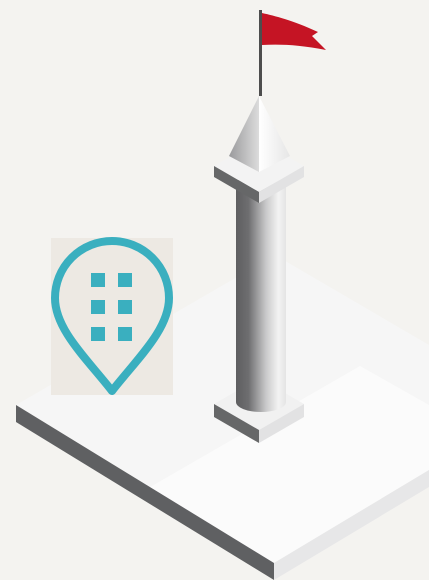 This screenshot has height=580, width=429. What do you see at coordinates (292, 53) in the screenshot?
I see `flag-icon` at bounding box center [292, 53].